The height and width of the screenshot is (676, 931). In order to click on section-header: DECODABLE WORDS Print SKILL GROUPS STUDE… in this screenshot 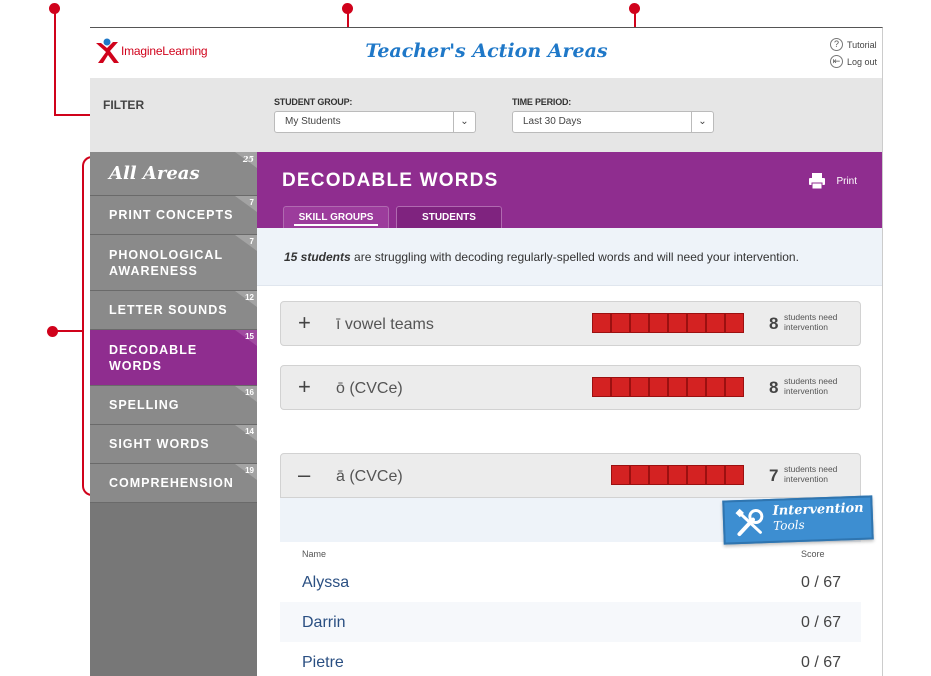, I will do `click(569, 190)`.